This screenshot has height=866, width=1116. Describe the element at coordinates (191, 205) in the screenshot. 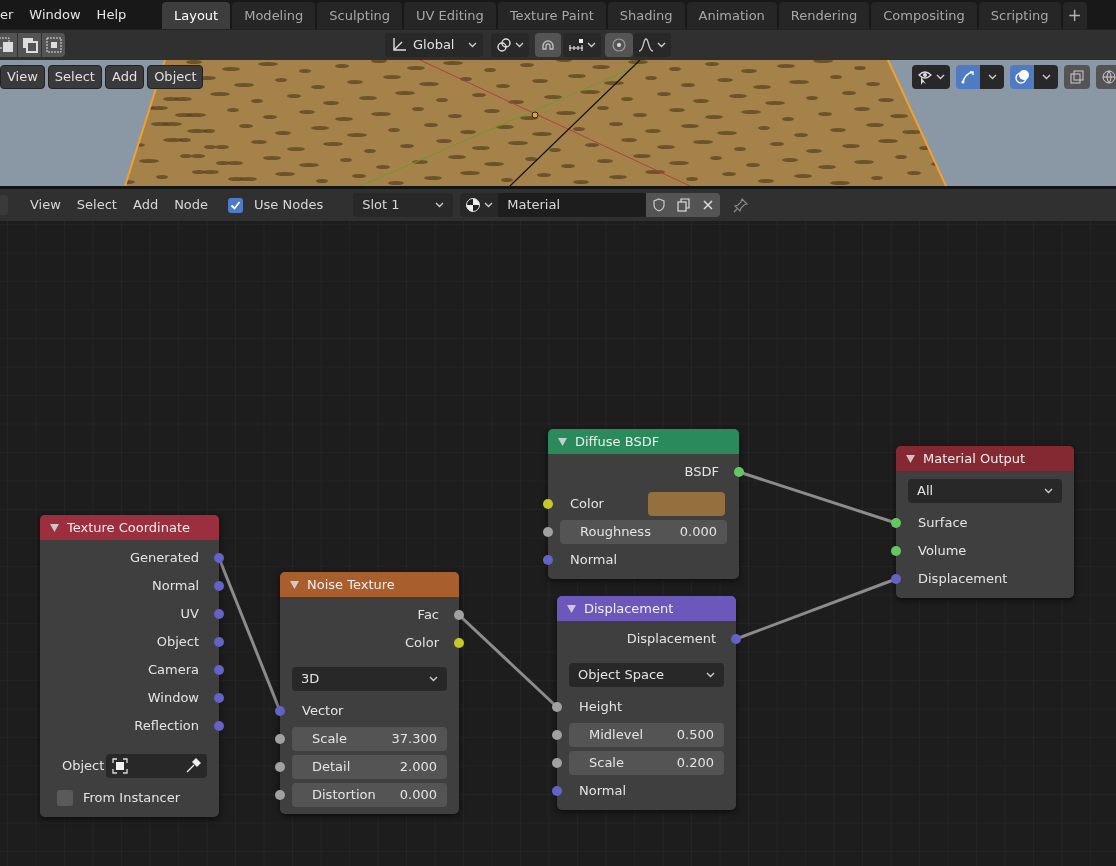

I see `menu-item: Node` at that location.